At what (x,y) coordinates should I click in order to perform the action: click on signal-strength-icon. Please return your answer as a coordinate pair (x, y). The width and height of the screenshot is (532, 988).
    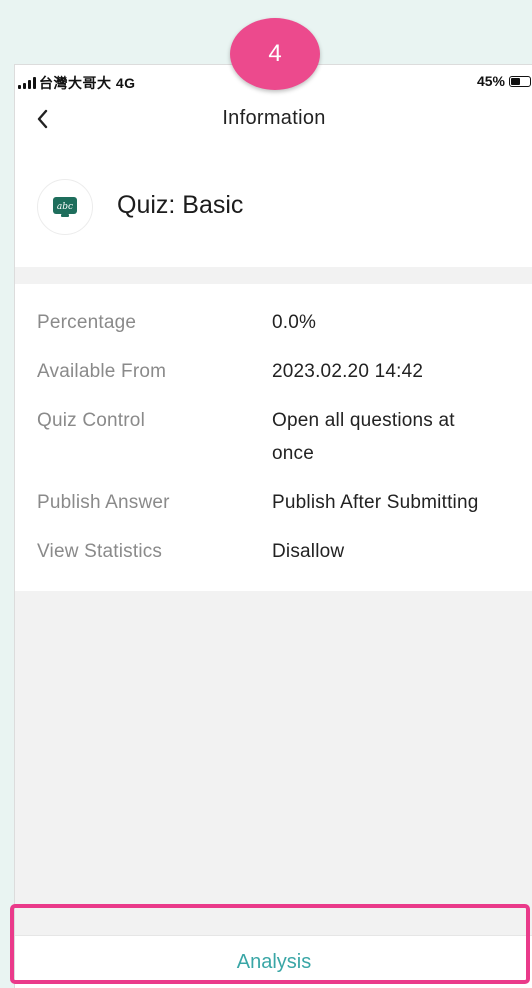
    Looking at the image, I should click on (27, 83).